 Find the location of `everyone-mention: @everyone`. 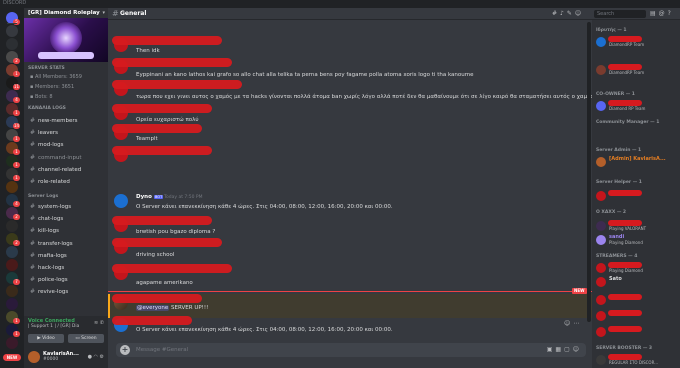

everyone-mention: @everyone is located at coordinates (153, 308).